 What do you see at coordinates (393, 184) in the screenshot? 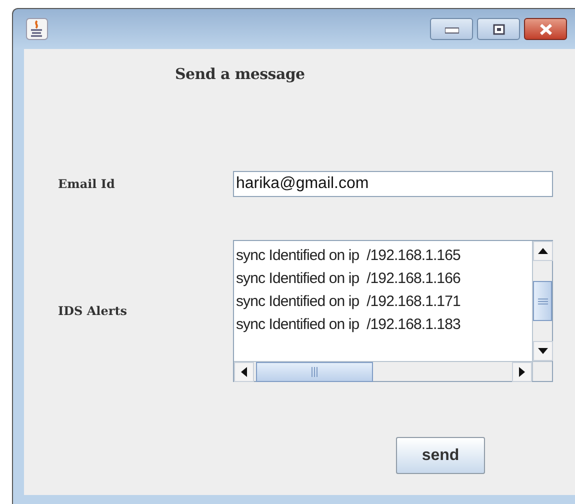
I see `email-field: harika@gmail.com` at bounding box center [393, 184].